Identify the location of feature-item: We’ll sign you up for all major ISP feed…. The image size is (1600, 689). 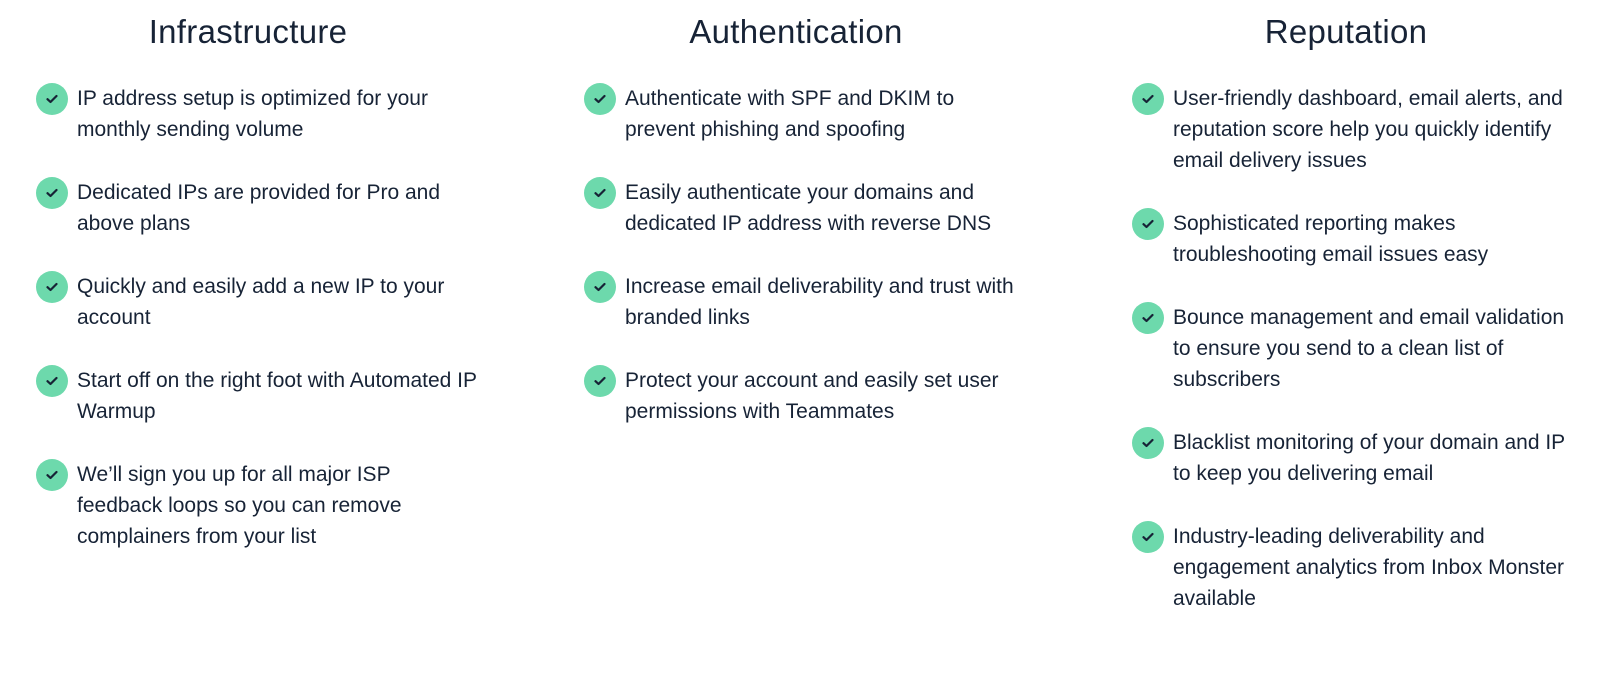
(266, 505).